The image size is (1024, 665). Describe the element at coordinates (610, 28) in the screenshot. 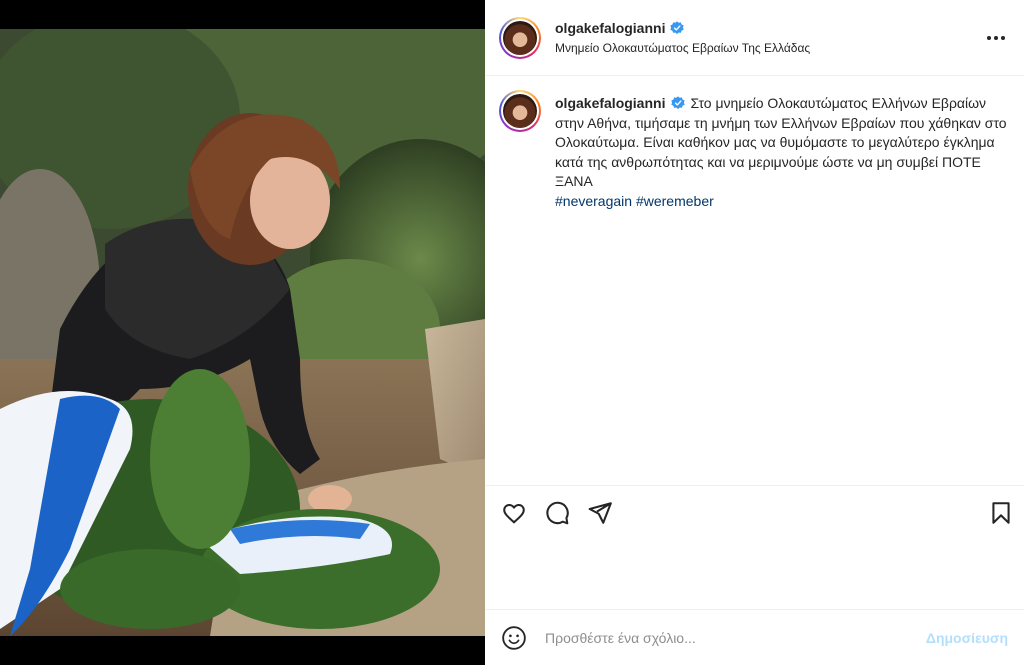

I see `author-username: olgakefalogianni` at that location.